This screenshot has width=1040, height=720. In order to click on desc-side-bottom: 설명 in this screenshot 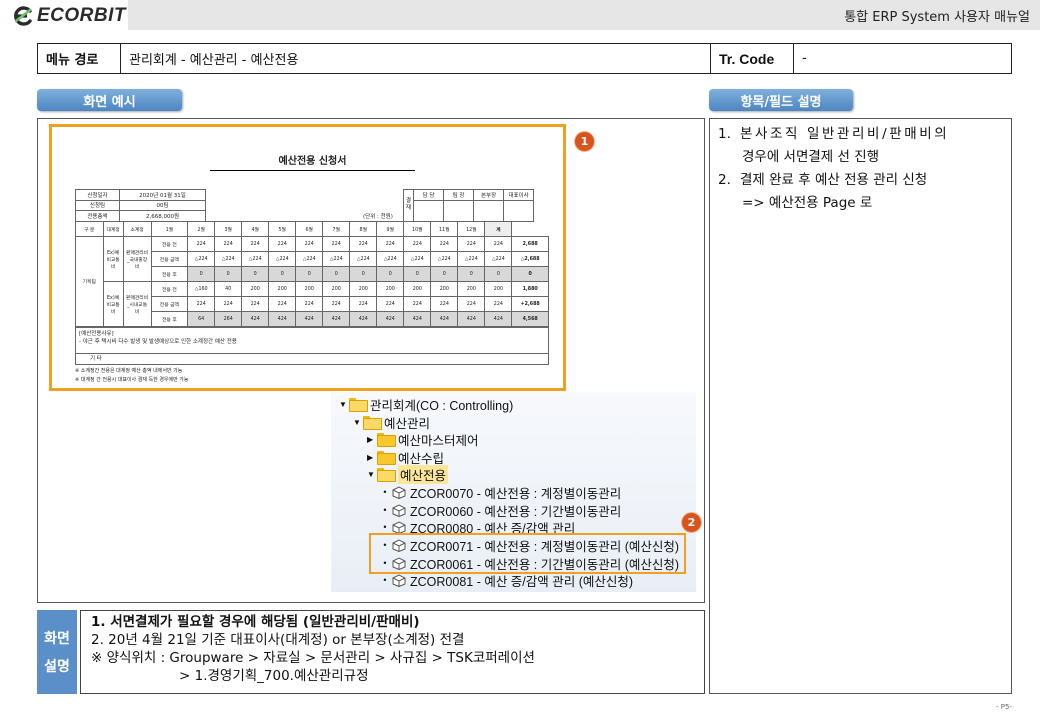, I will do `click(57, 667)`.